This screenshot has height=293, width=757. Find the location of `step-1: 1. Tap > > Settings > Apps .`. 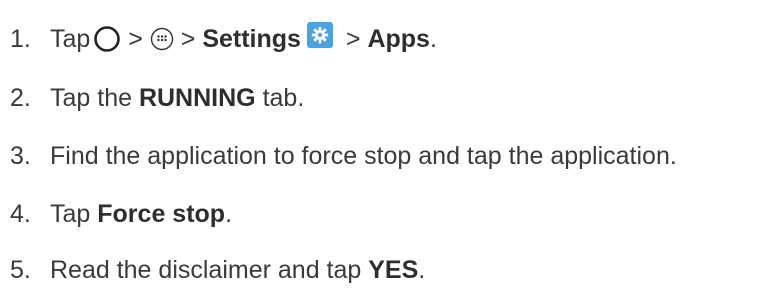

step-1: 1. Tap > > Settings > Apps . is located at coordinates (223, 38).